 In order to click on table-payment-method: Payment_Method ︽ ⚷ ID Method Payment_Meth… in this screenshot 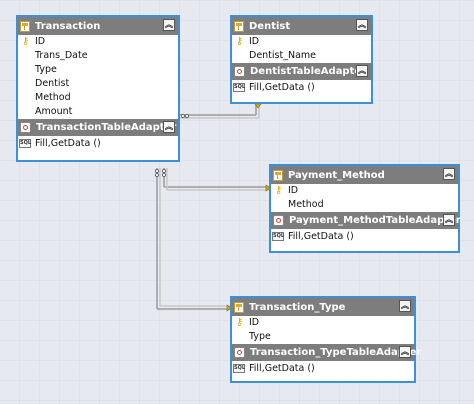, I will do `click(365, 208)`.